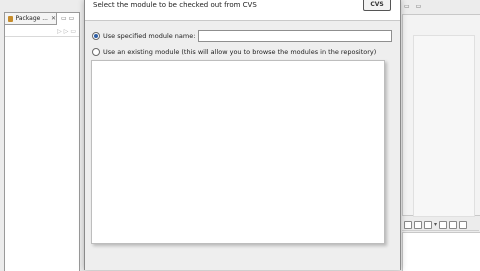 Image resolution: width=480 pixels, height=271 pixels. What do you see at coordinates (53, 18) in the screenshot?
I see `close-icon: ✕` at bounding box center [53, 18].